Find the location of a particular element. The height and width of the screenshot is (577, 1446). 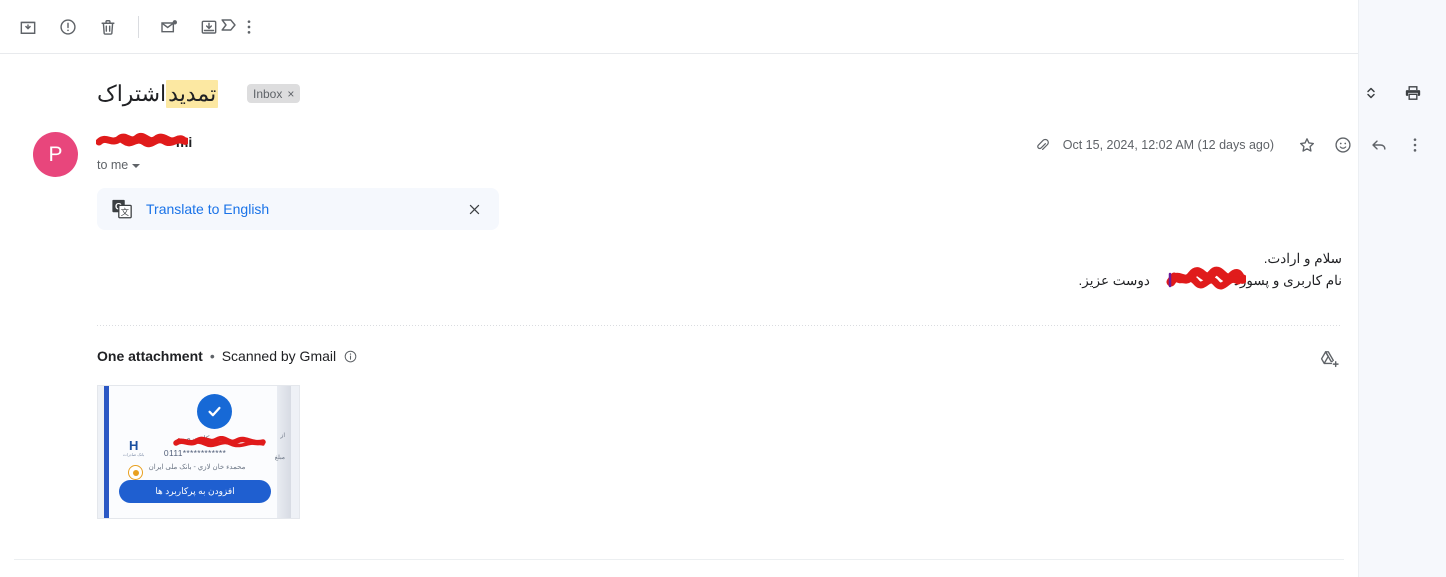

attachments-header: One attachment • Scanned by Gmail is located at coordinates (227, 356).